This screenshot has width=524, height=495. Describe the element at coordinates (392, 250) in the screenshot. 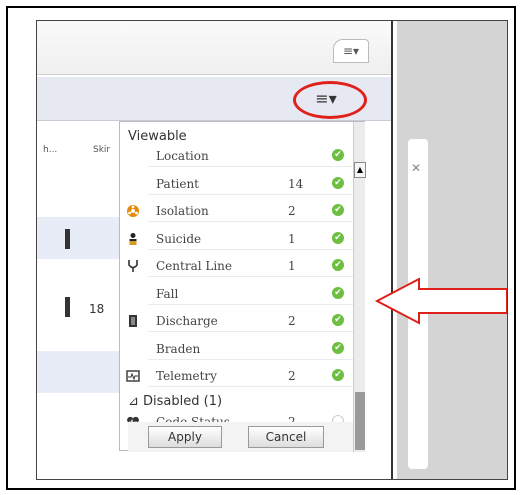

I see `window-divider` at that location.